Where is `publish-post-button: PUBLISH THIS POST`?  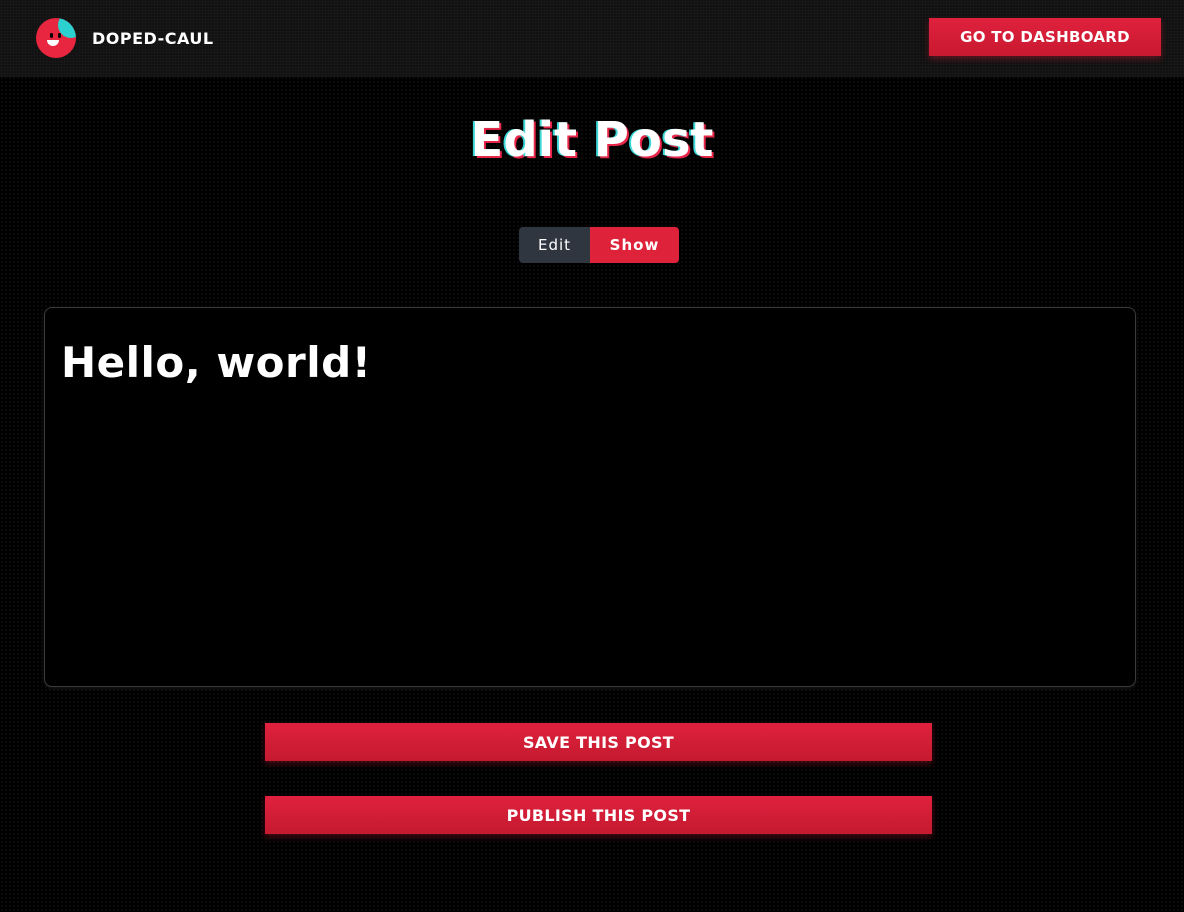
publish-post-button: PUBLISH THIS POST is located at coordinates (598, 815).